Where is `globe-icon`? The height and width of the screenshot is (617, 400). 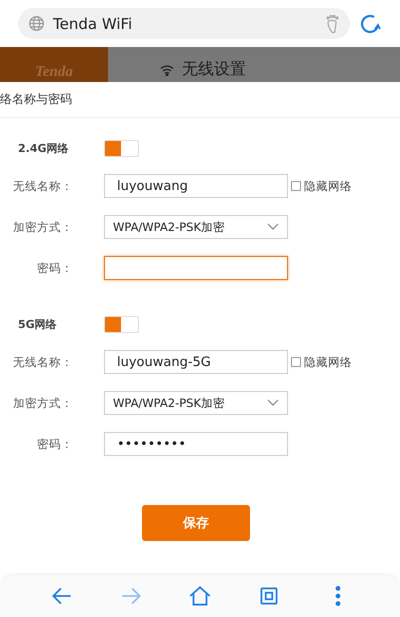 globe-icon is located at coordinates (36, 23).